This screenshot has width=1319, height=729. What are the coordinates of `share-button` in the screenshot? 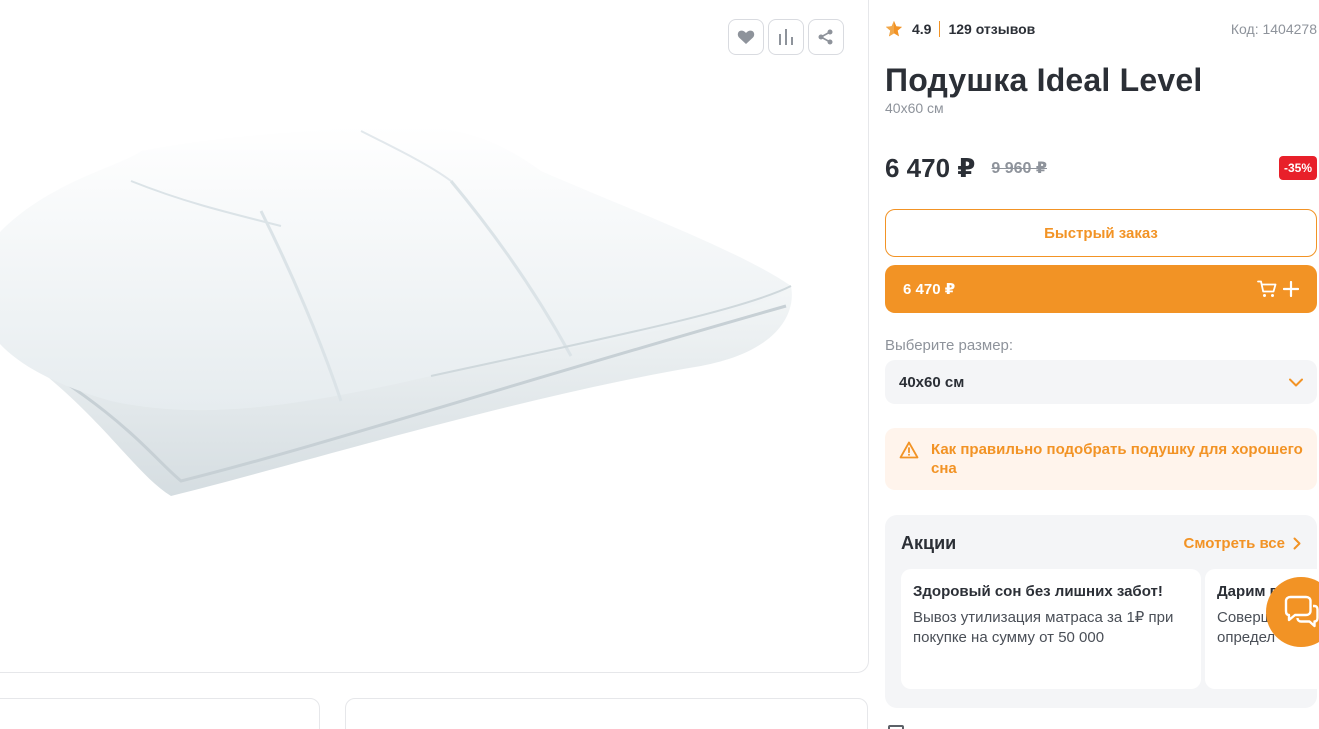 It's located at (826, 37).